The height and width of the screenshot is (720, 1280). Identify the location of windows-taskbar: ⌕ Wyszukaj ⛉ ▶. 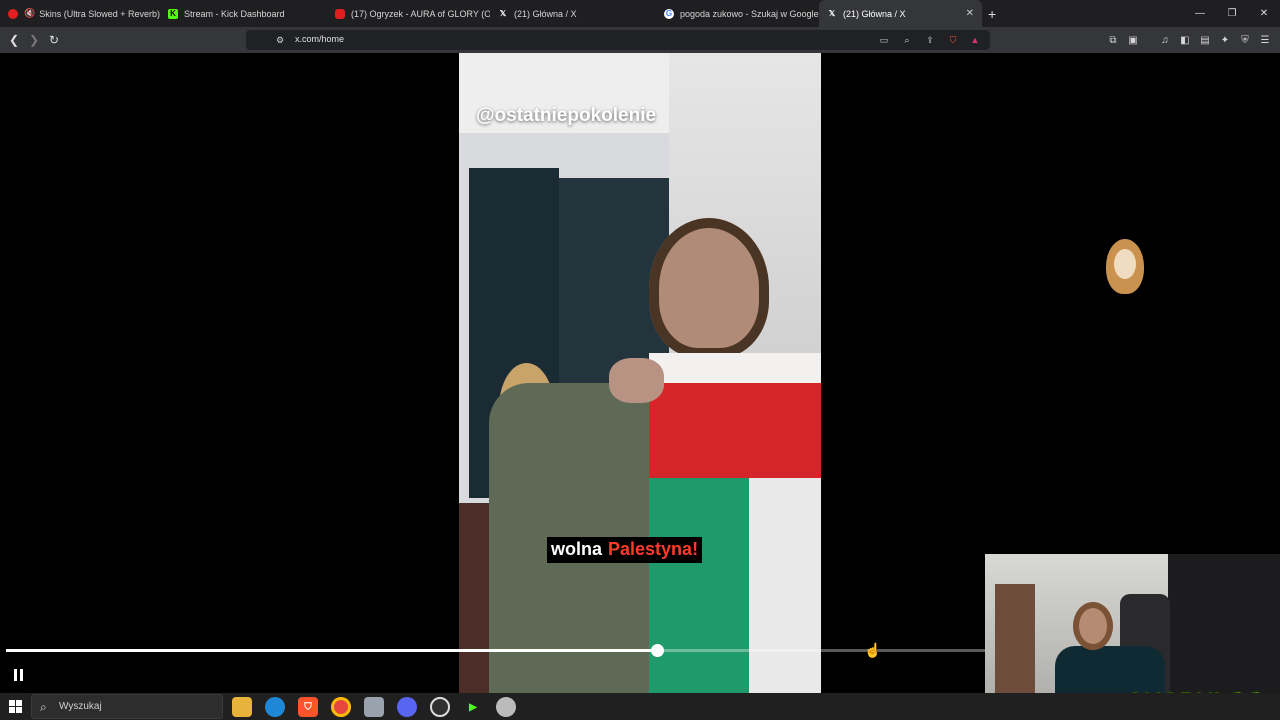
(640, 706).